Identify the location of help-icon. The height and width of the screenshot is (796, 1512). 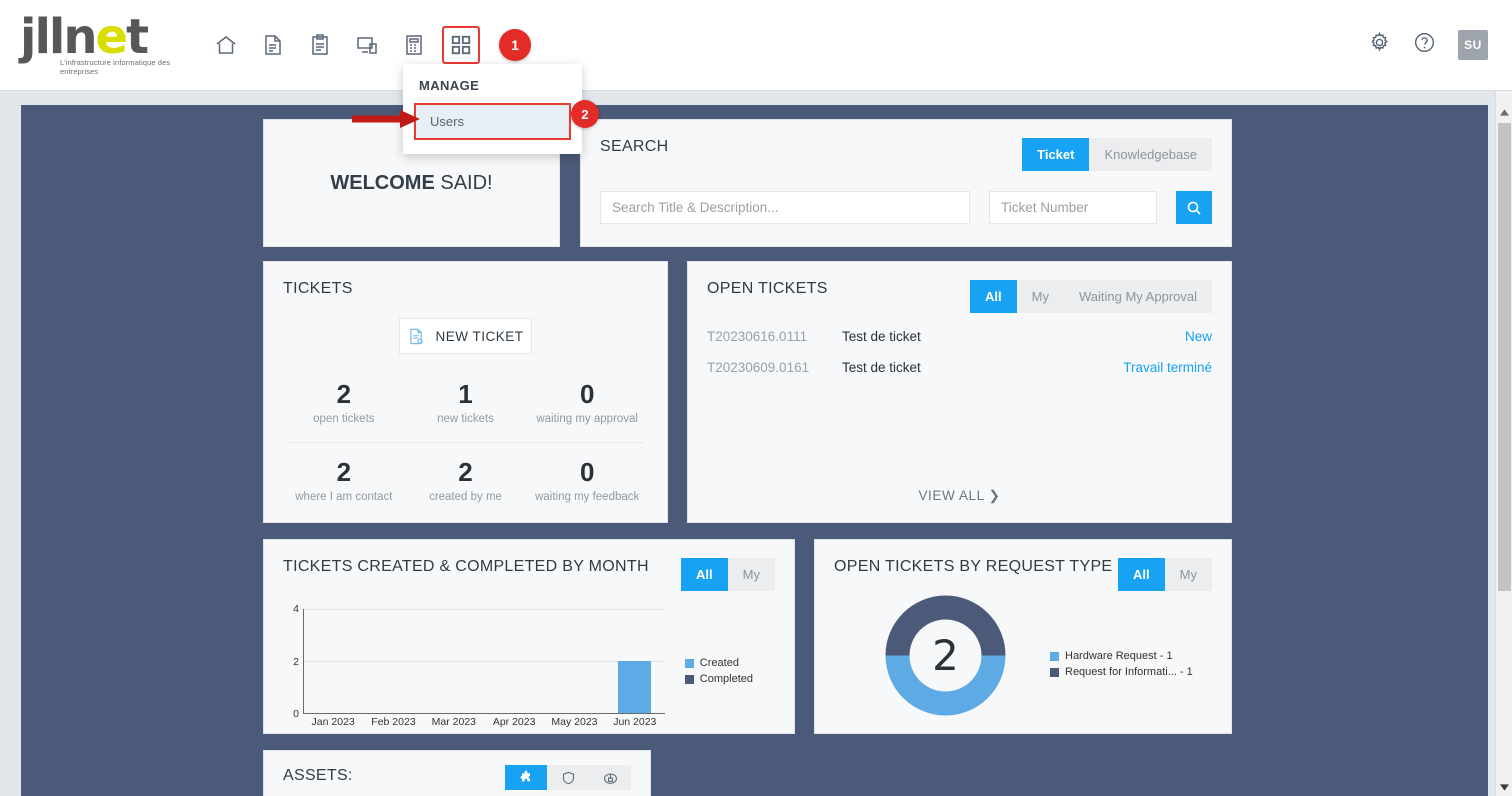
(1424, 45).